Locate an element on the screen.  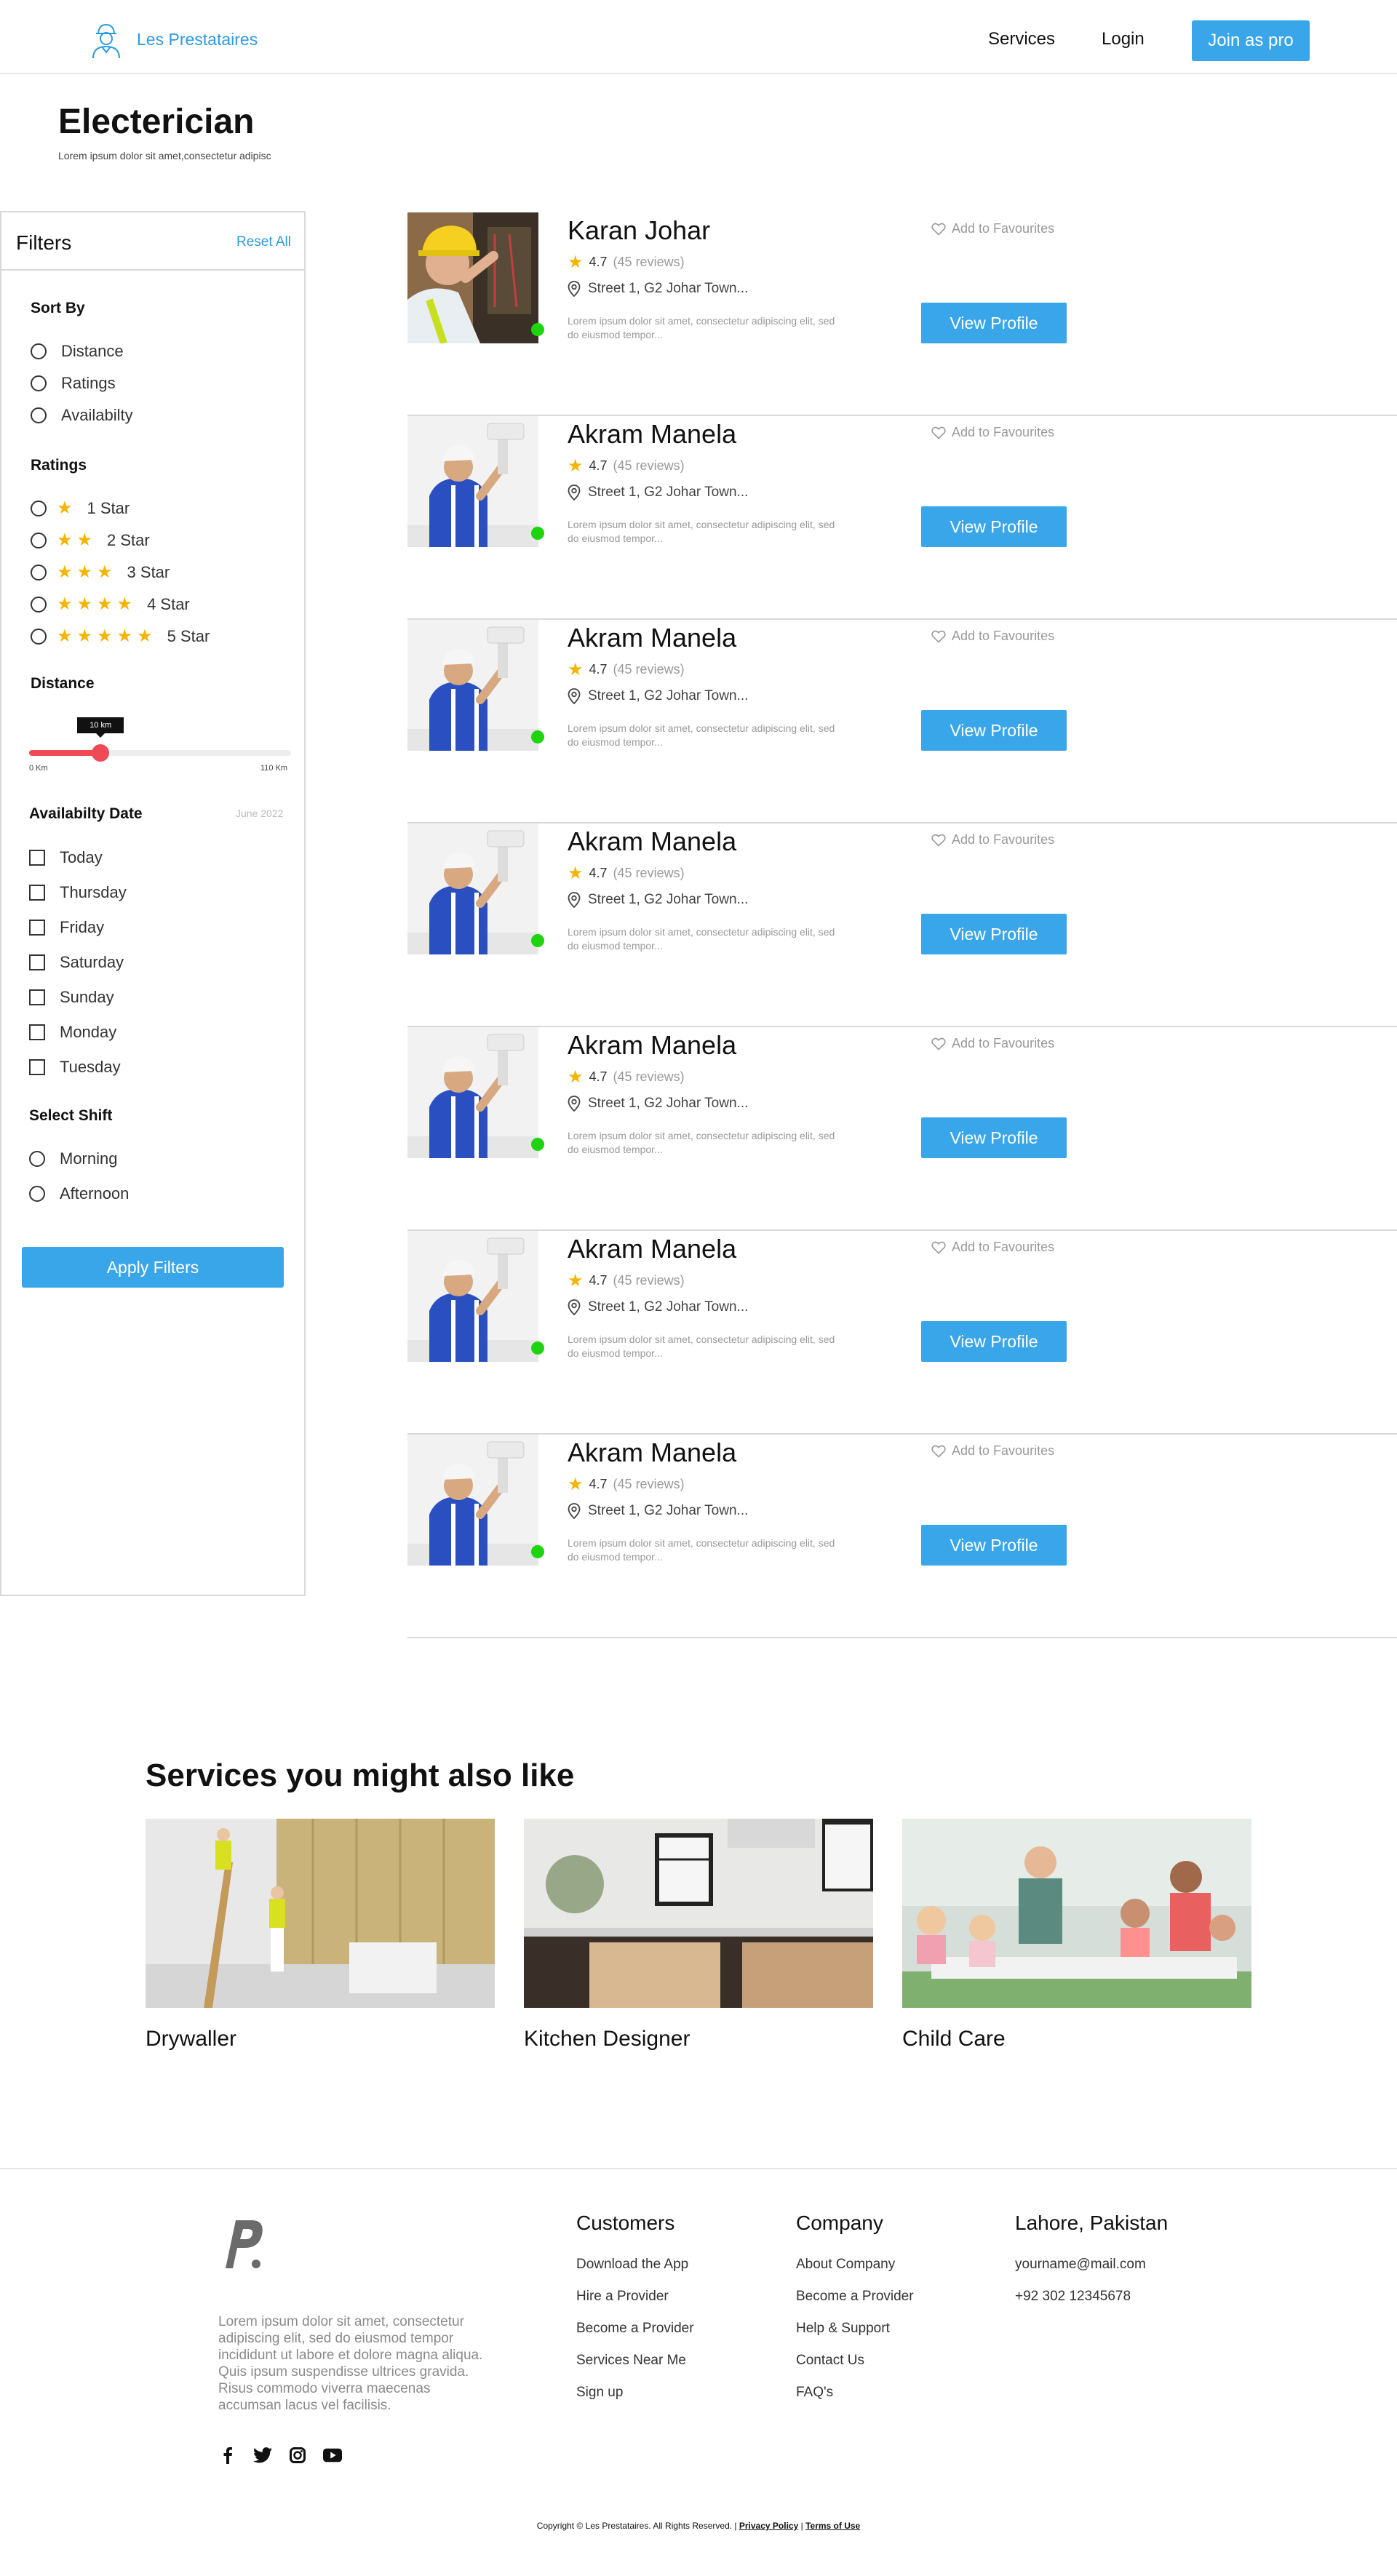
footer-company-title: Company is located at coordinates (840, 2223).